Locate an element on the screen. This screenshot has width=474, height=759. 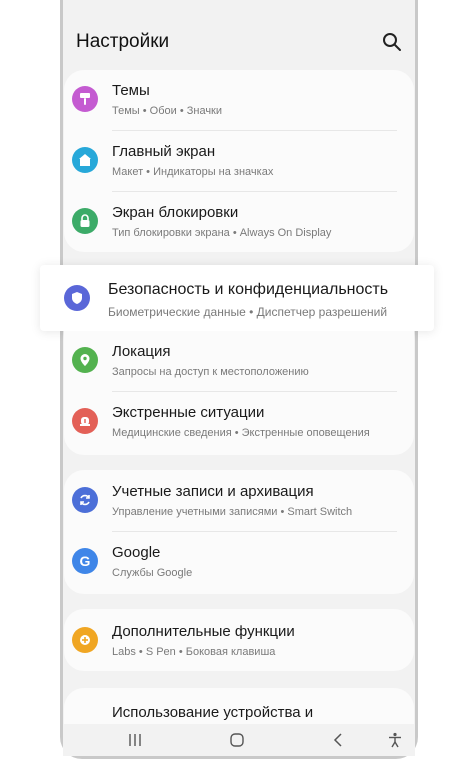
navigation-bar is located at coordinates (239, 740).